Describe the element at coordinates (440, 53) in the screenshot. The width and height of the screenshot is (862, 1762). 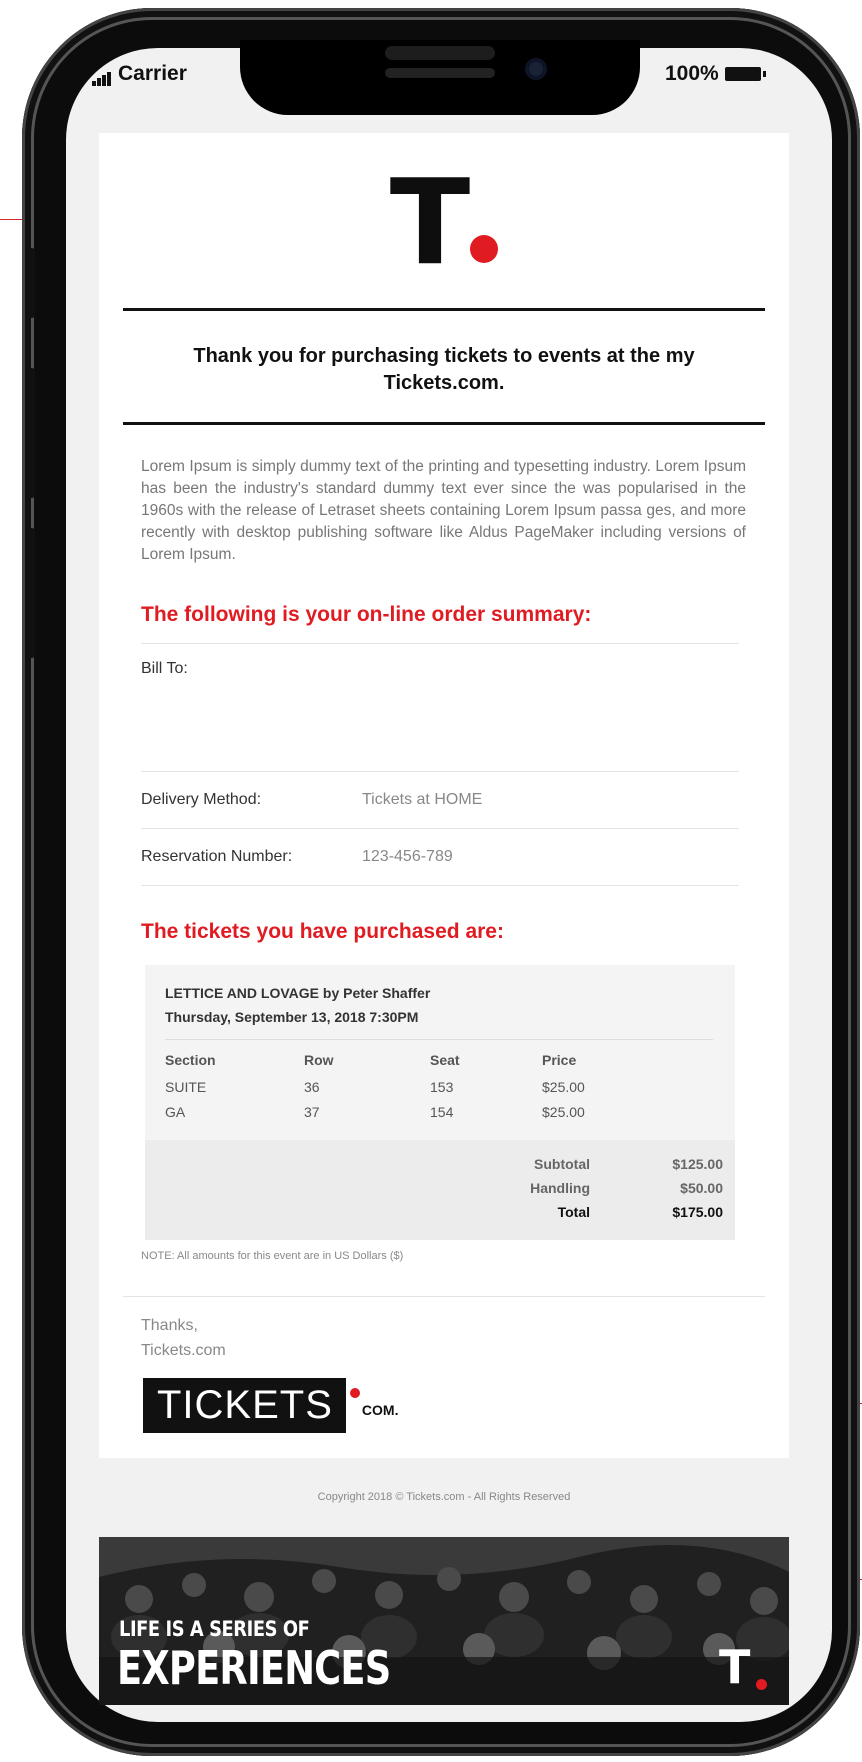
I see `speaker-grille` at that location.